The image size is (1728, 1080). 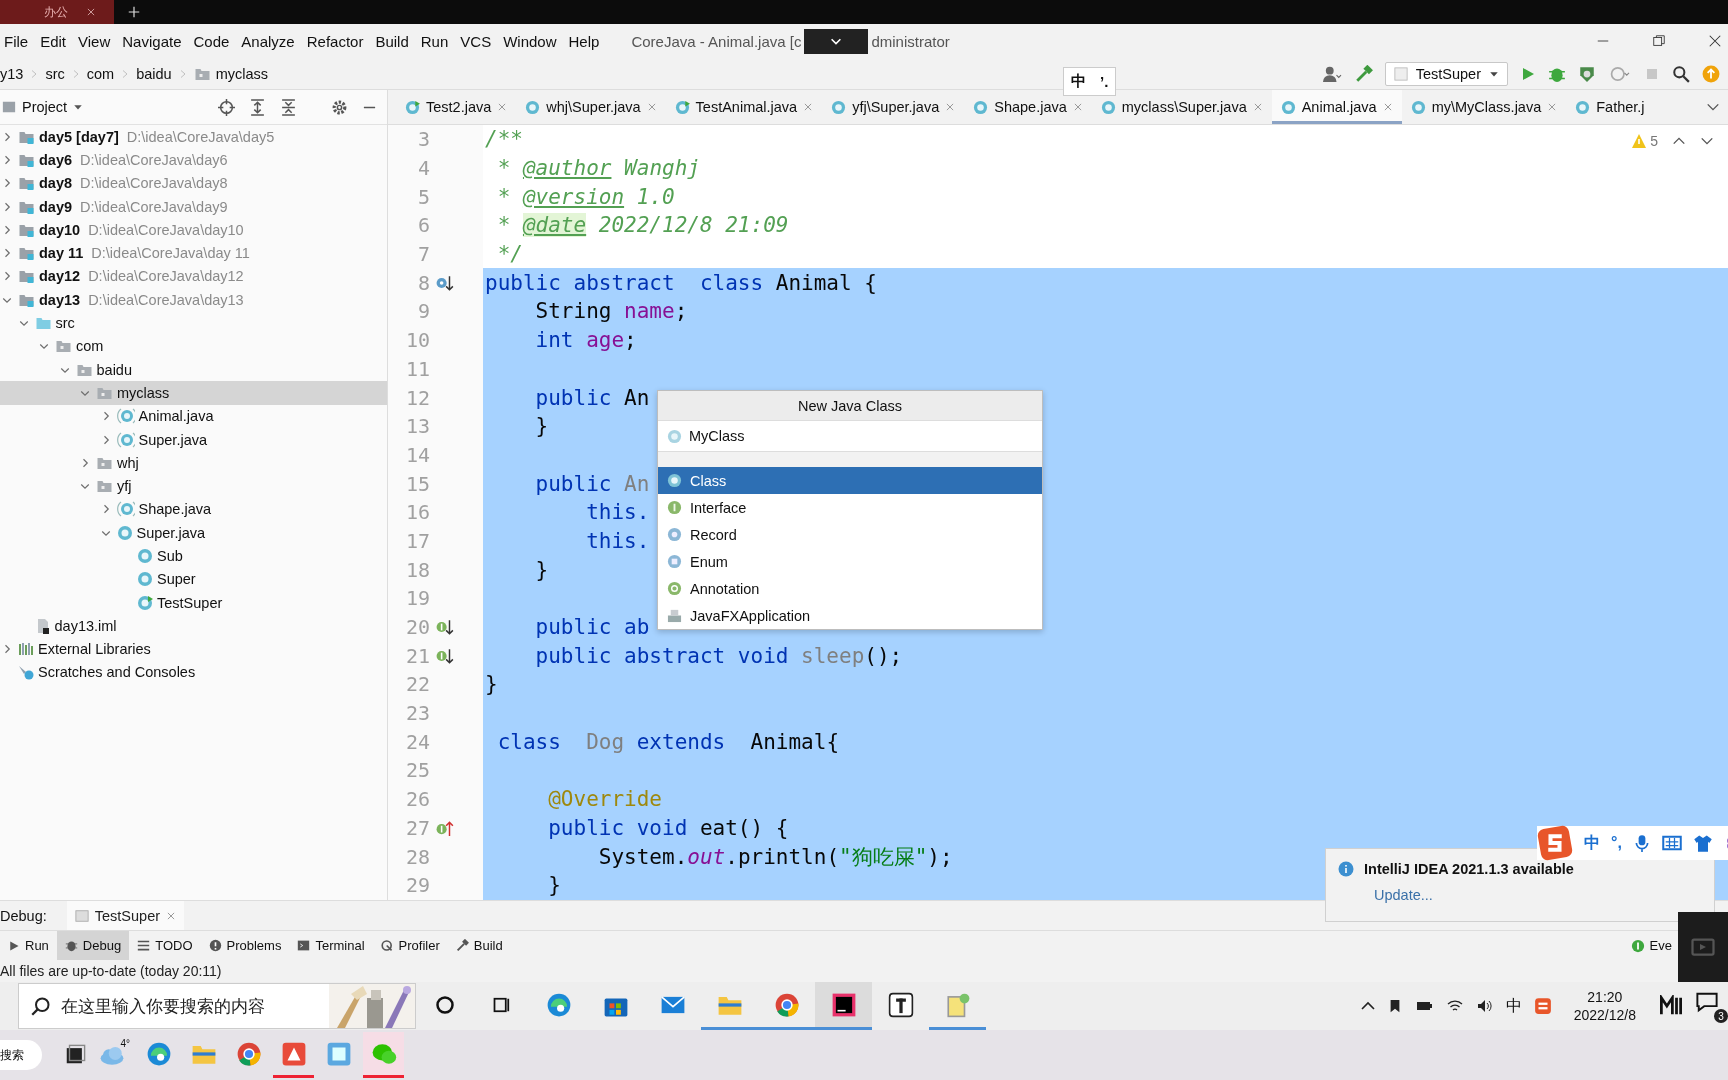 What do you see at coordinates (479, 945) in the screenshot?
I see `tool-window-tab: Build` at bounding box center [479, 945].